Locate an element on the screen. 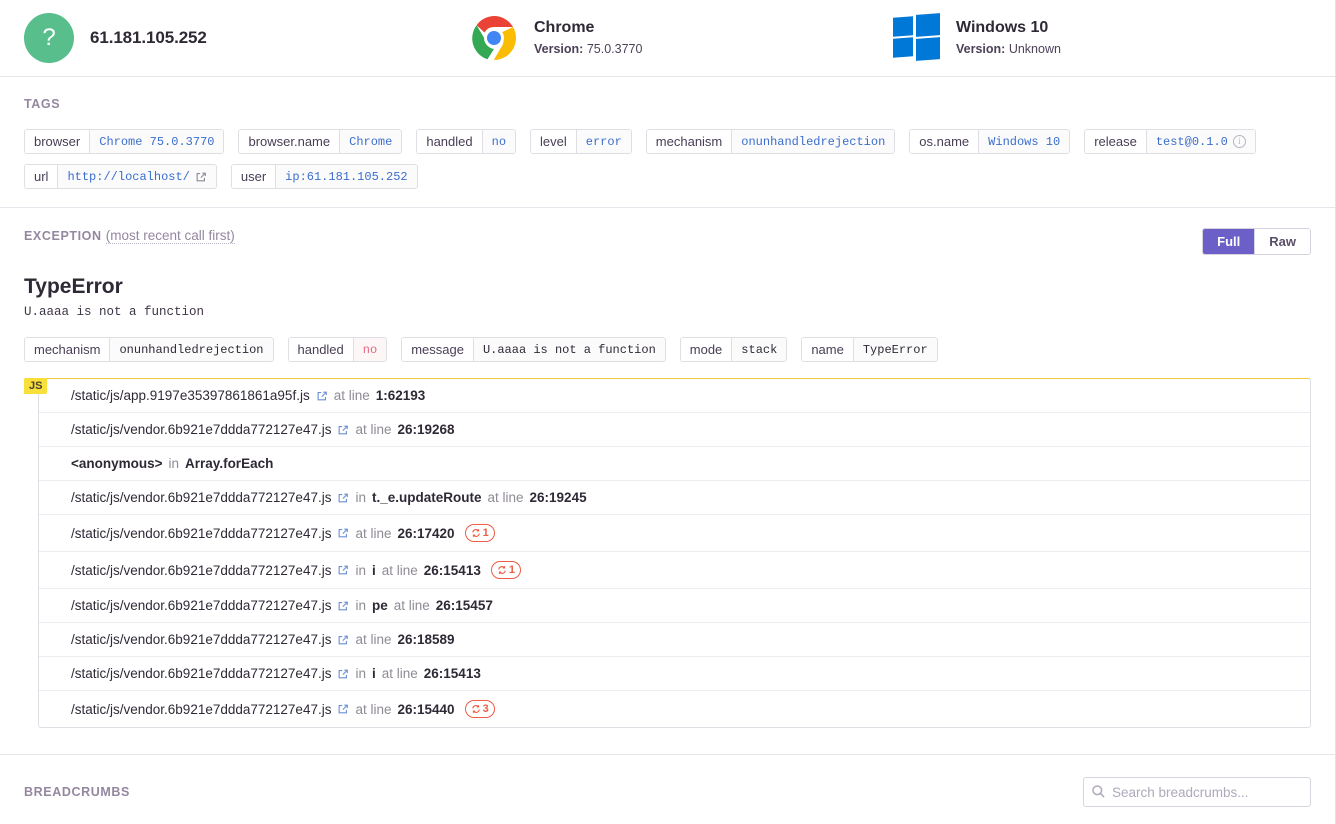 This screenshot has width=1336, height=824. tag-value: TypeError is located at coordinates (894, 349).